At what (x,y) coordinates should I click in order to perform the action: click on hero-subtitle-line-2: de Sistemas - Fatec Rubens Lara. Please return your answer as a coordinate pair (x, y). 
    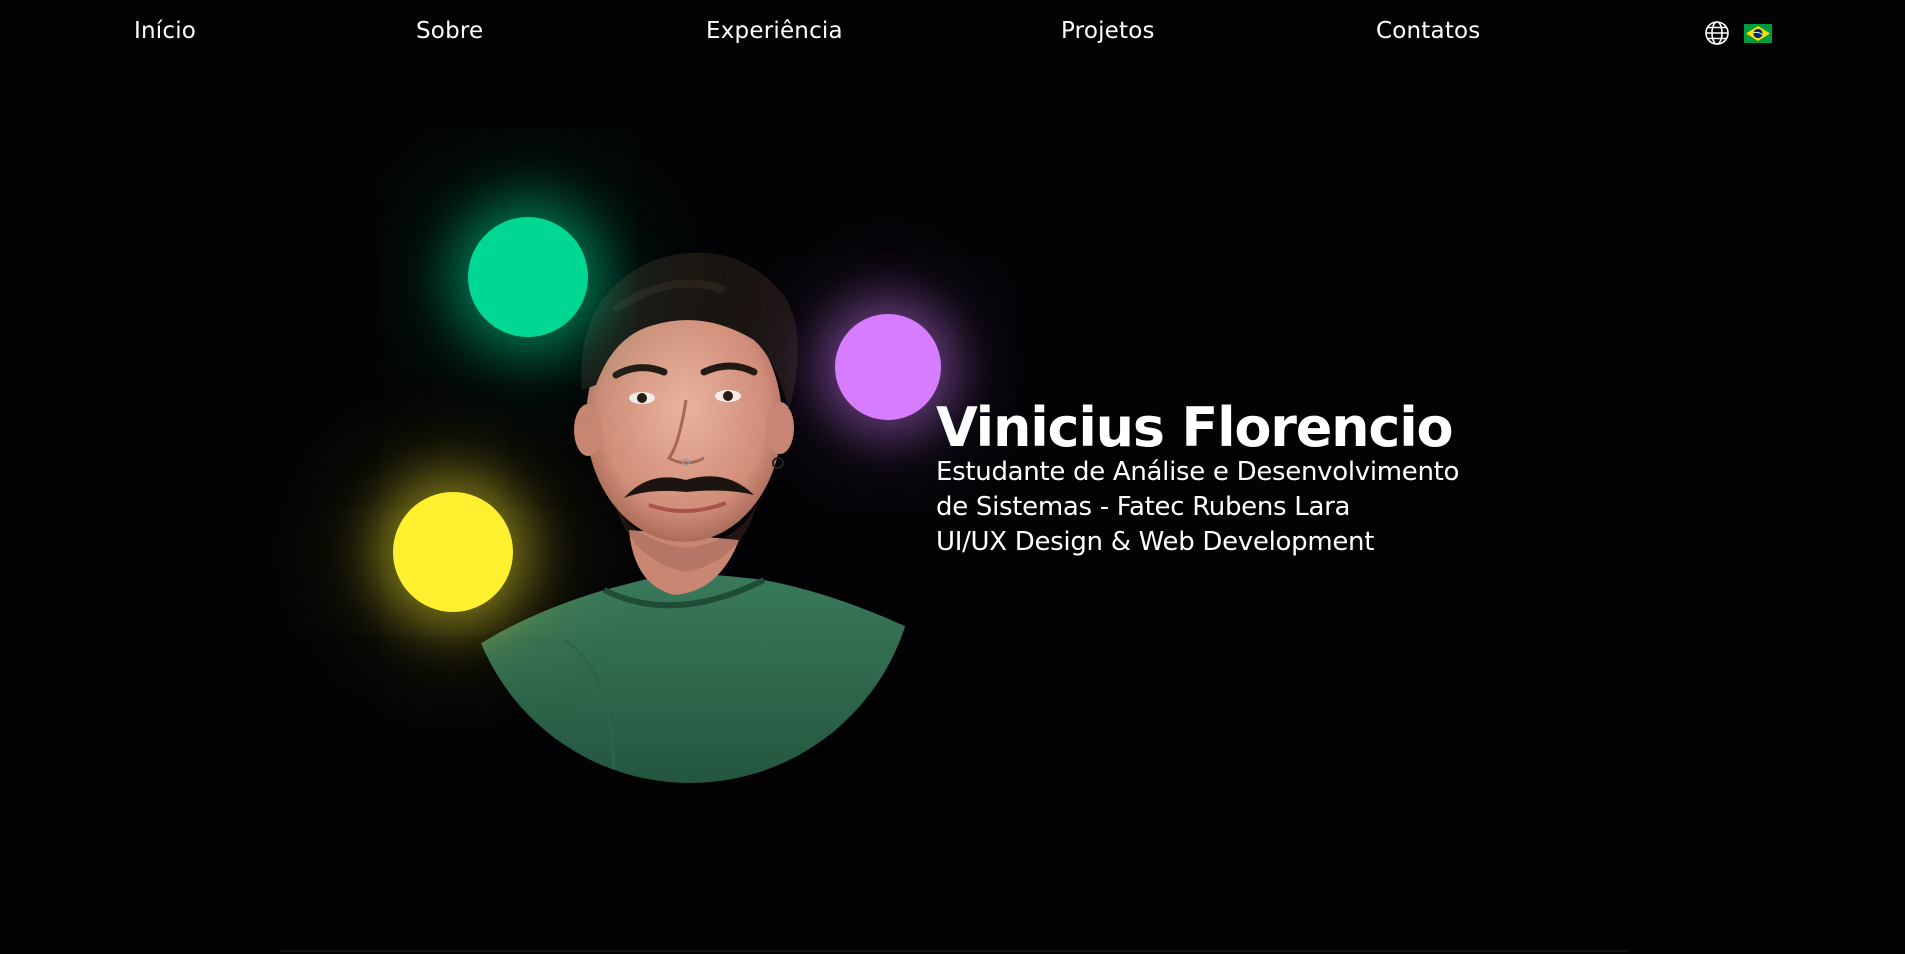
    Looking at the image, I should click on (1143, 507).